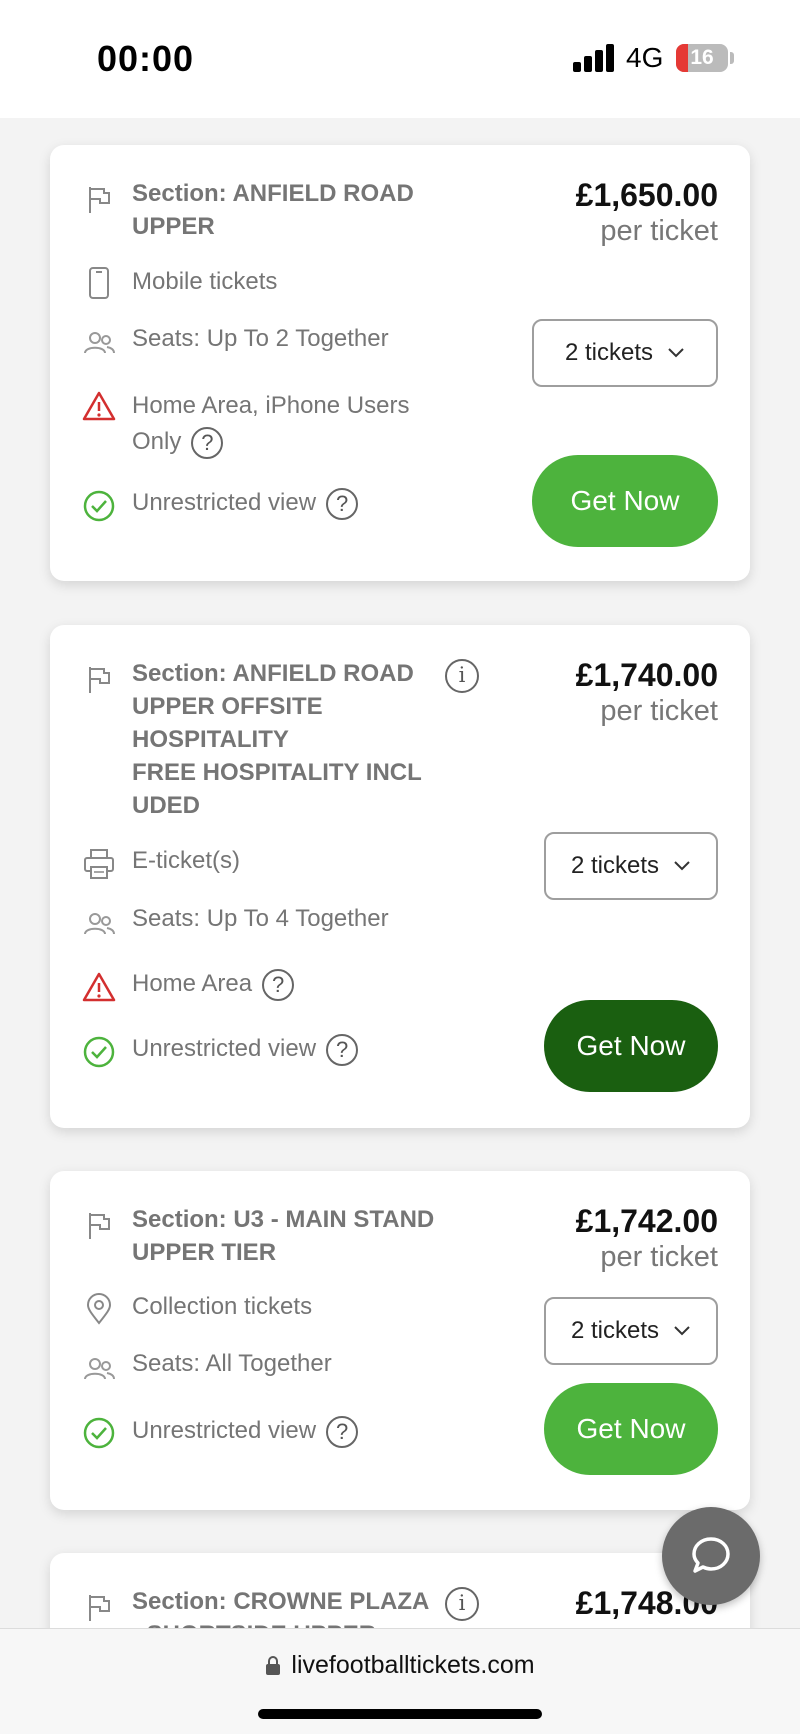 The height and width of the screenshot is (1734, 800). I want to click on restriction-info: Home Area, iPhone Users Only?, so click(292, 424).